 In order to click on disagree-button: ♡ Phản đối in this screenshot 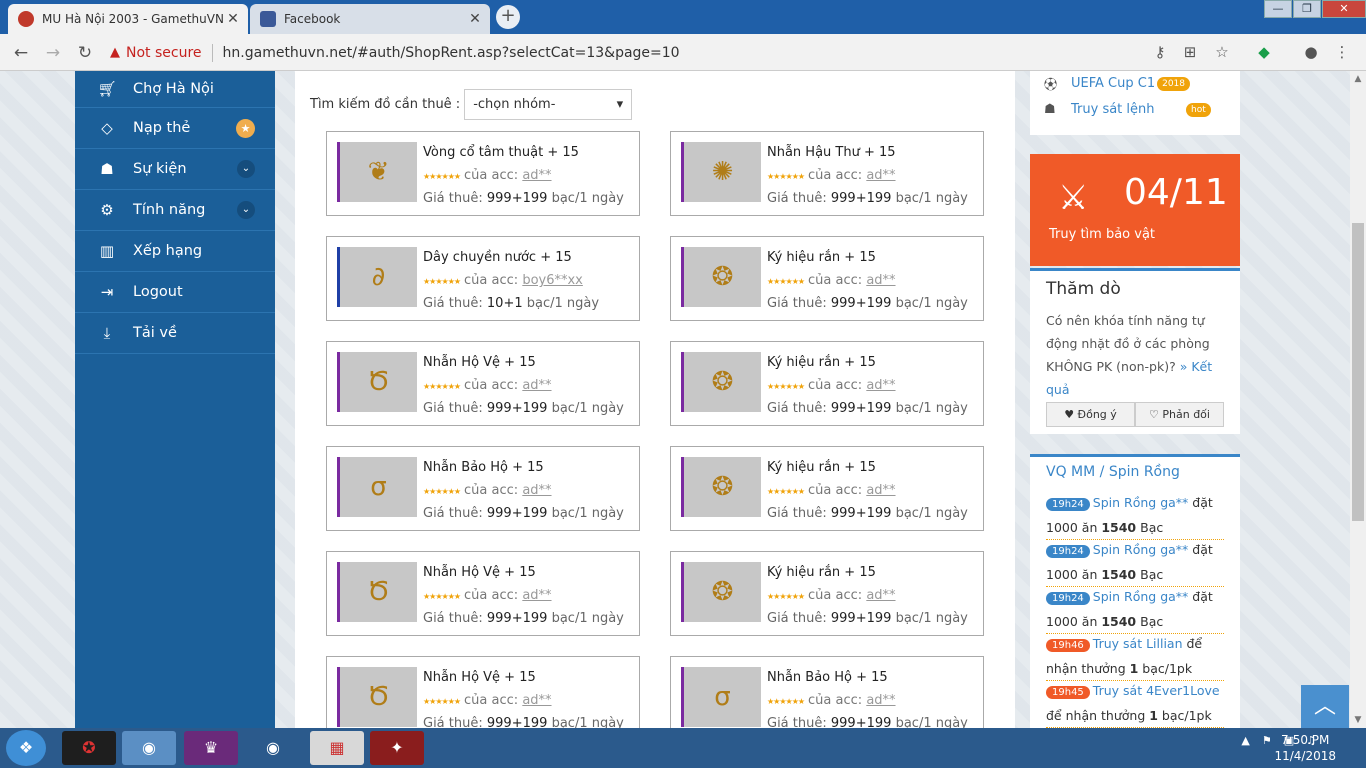, I will do `click(1179, 414)`.